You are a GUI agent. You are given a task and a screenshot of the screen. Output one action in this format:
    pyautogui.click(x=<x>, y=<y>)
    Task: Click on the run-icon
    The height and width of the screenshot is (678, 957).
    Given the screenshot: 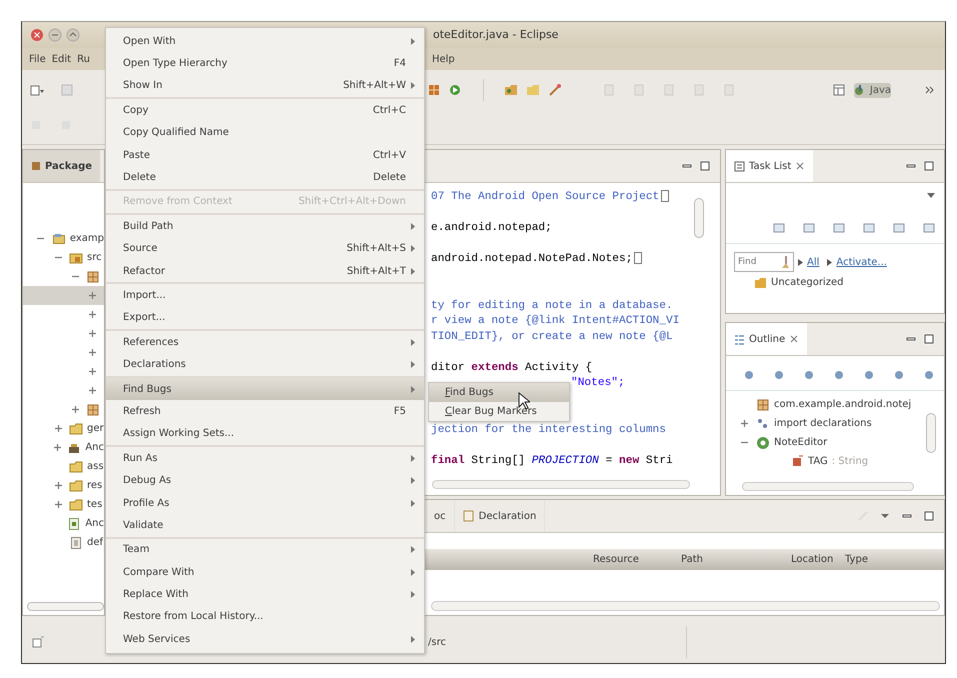 What is the action you would take?
    pyautogui.click(x=456, y=90)
    